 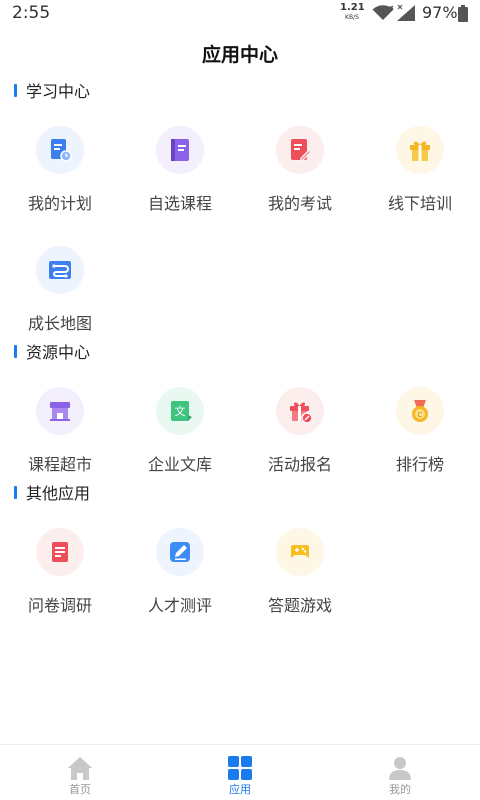 What do you see at coordinates (400, 768) in the screenshot?
I see `profile-icon` at bounding box center [400, 768].